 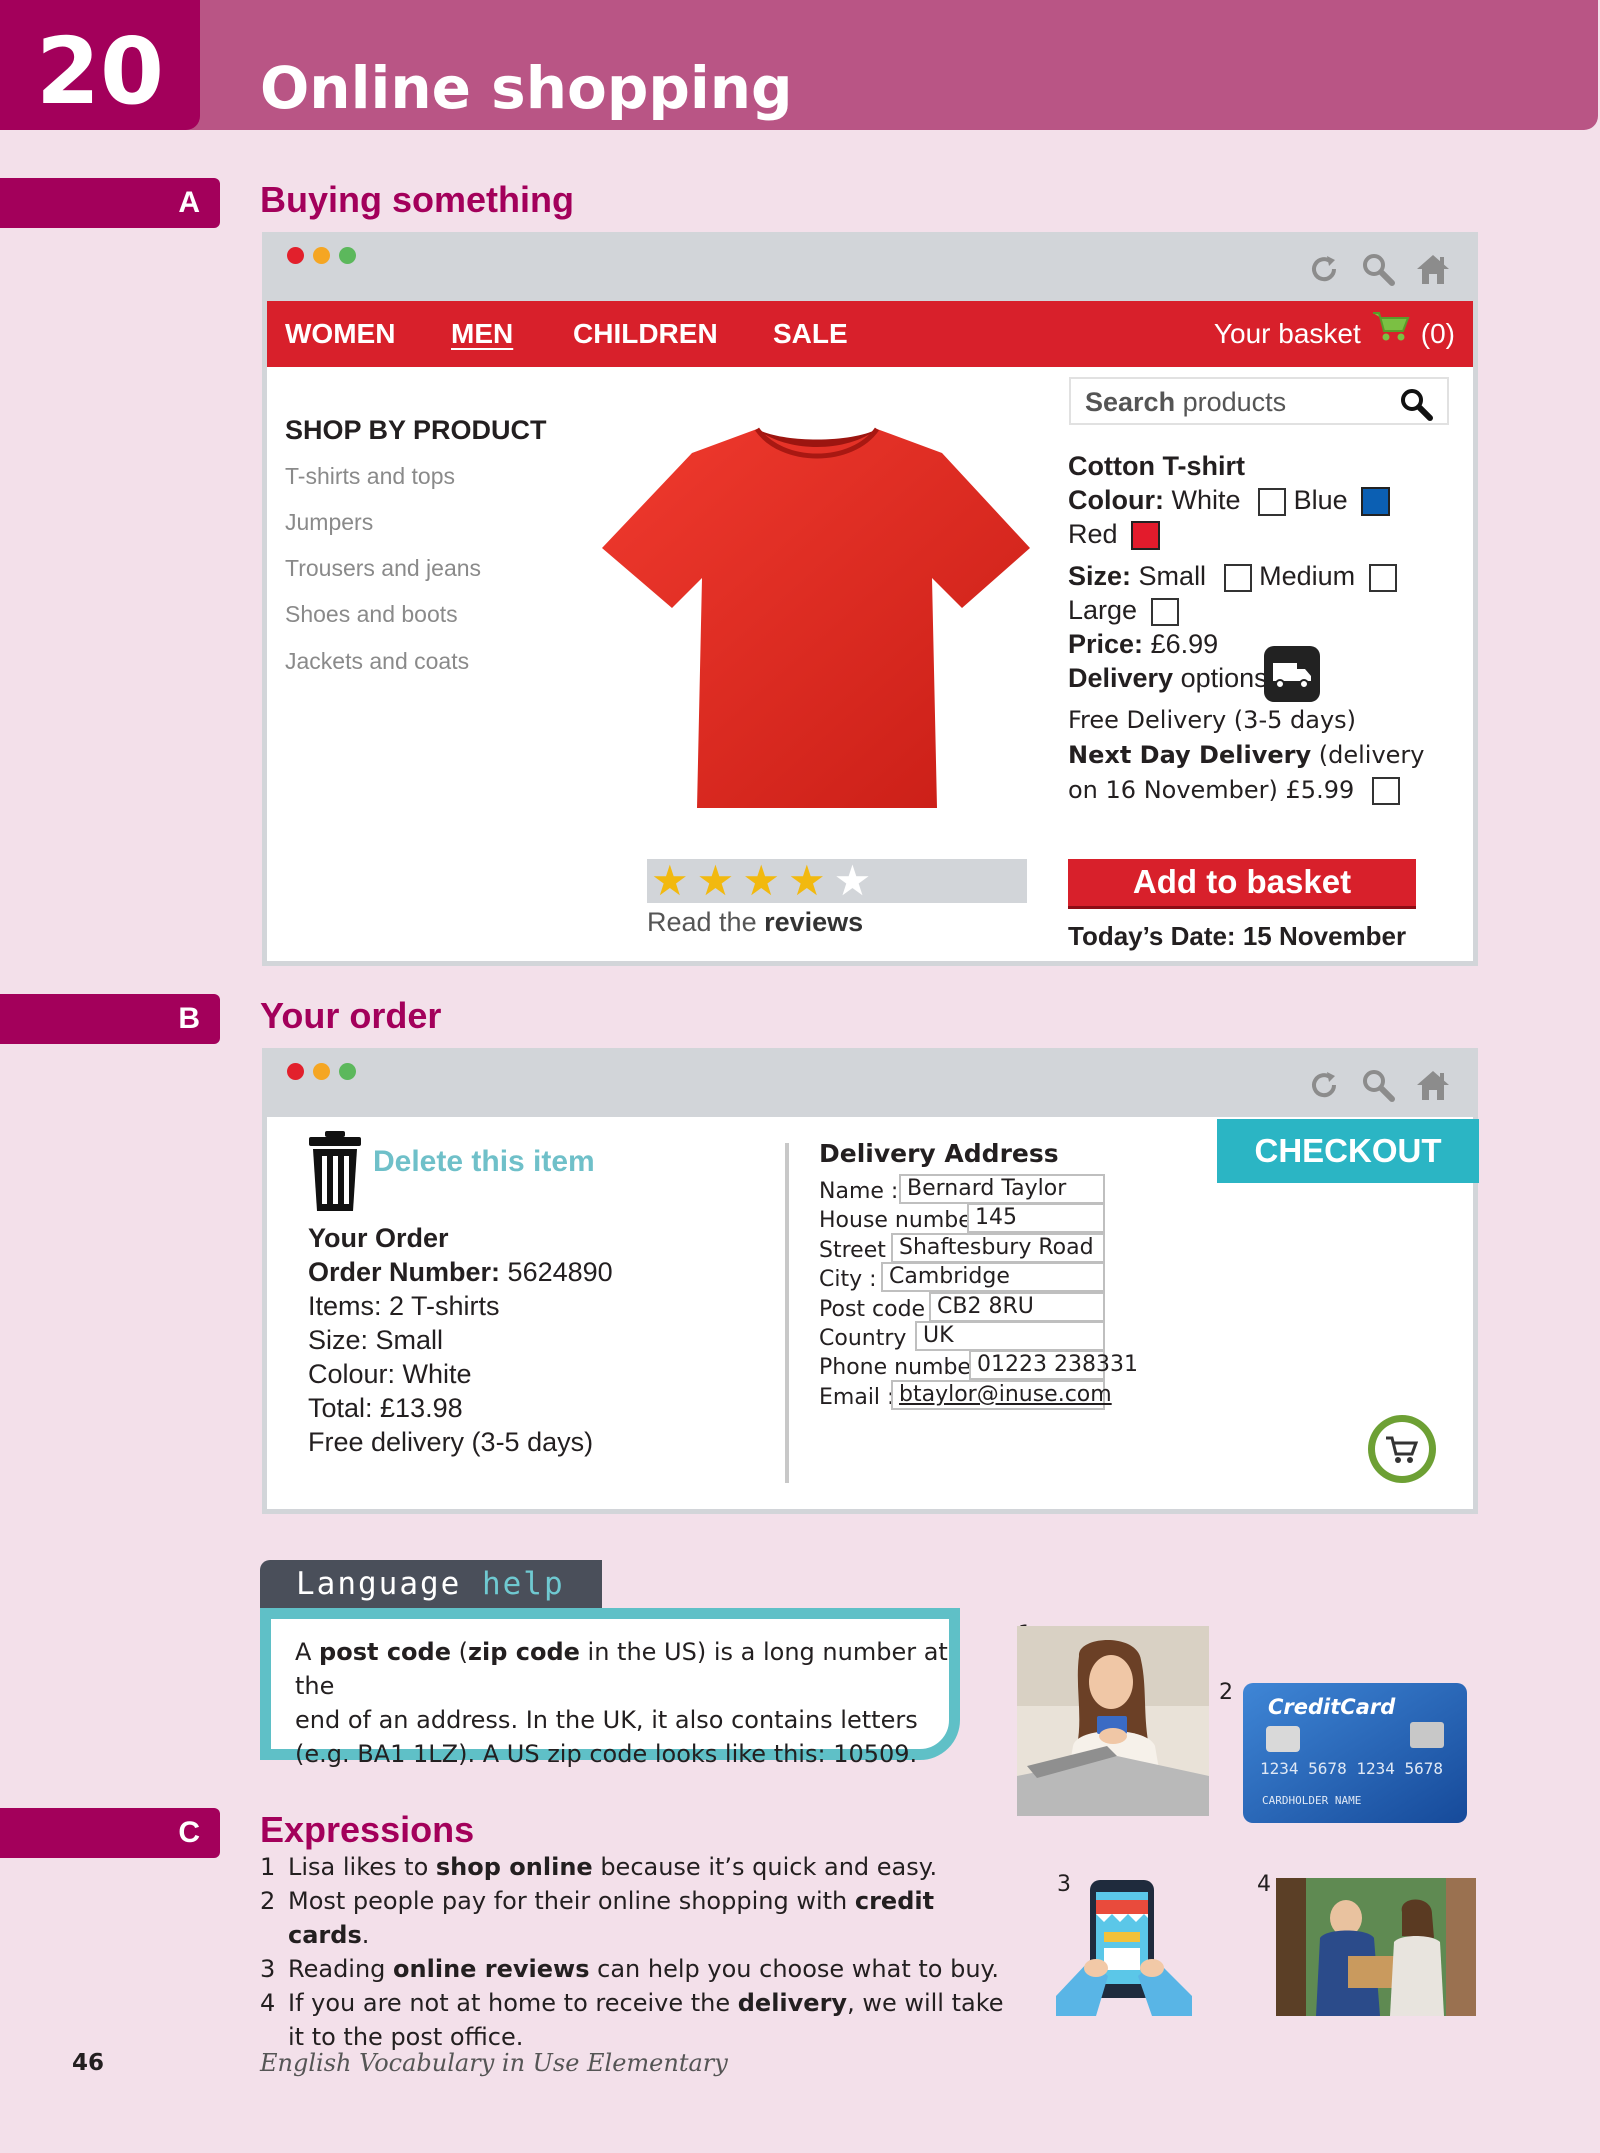 I want to click on reviews-prefix: Read the, so click(x=706, y=922).